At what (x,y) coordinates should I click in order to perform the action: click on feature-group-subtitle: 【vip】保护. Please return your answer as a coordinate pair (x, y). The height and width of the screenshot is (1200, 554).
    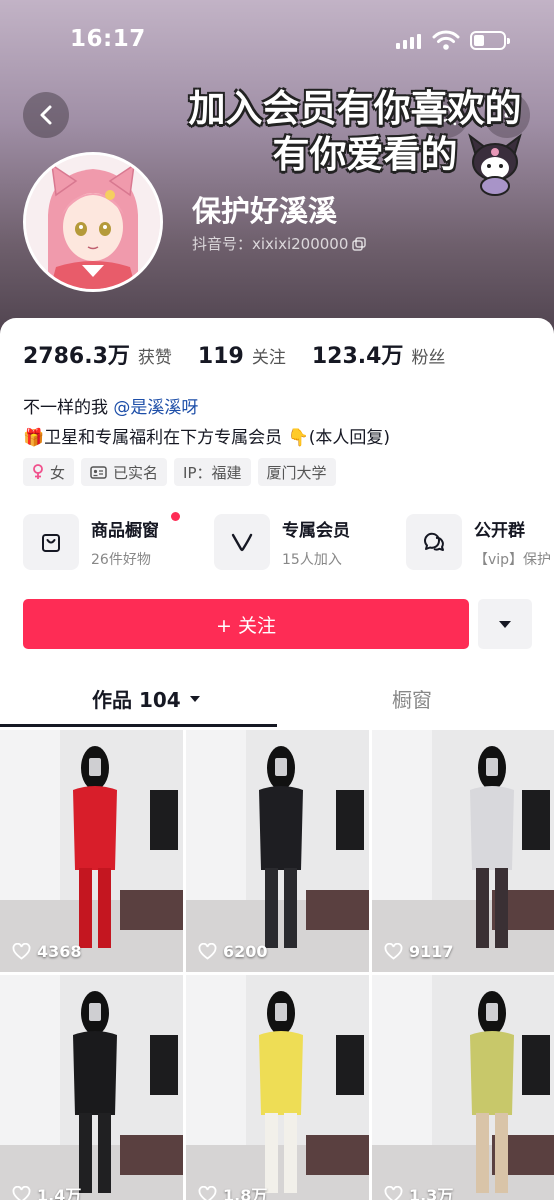
    Looking at the image, I should click on (513, 560).